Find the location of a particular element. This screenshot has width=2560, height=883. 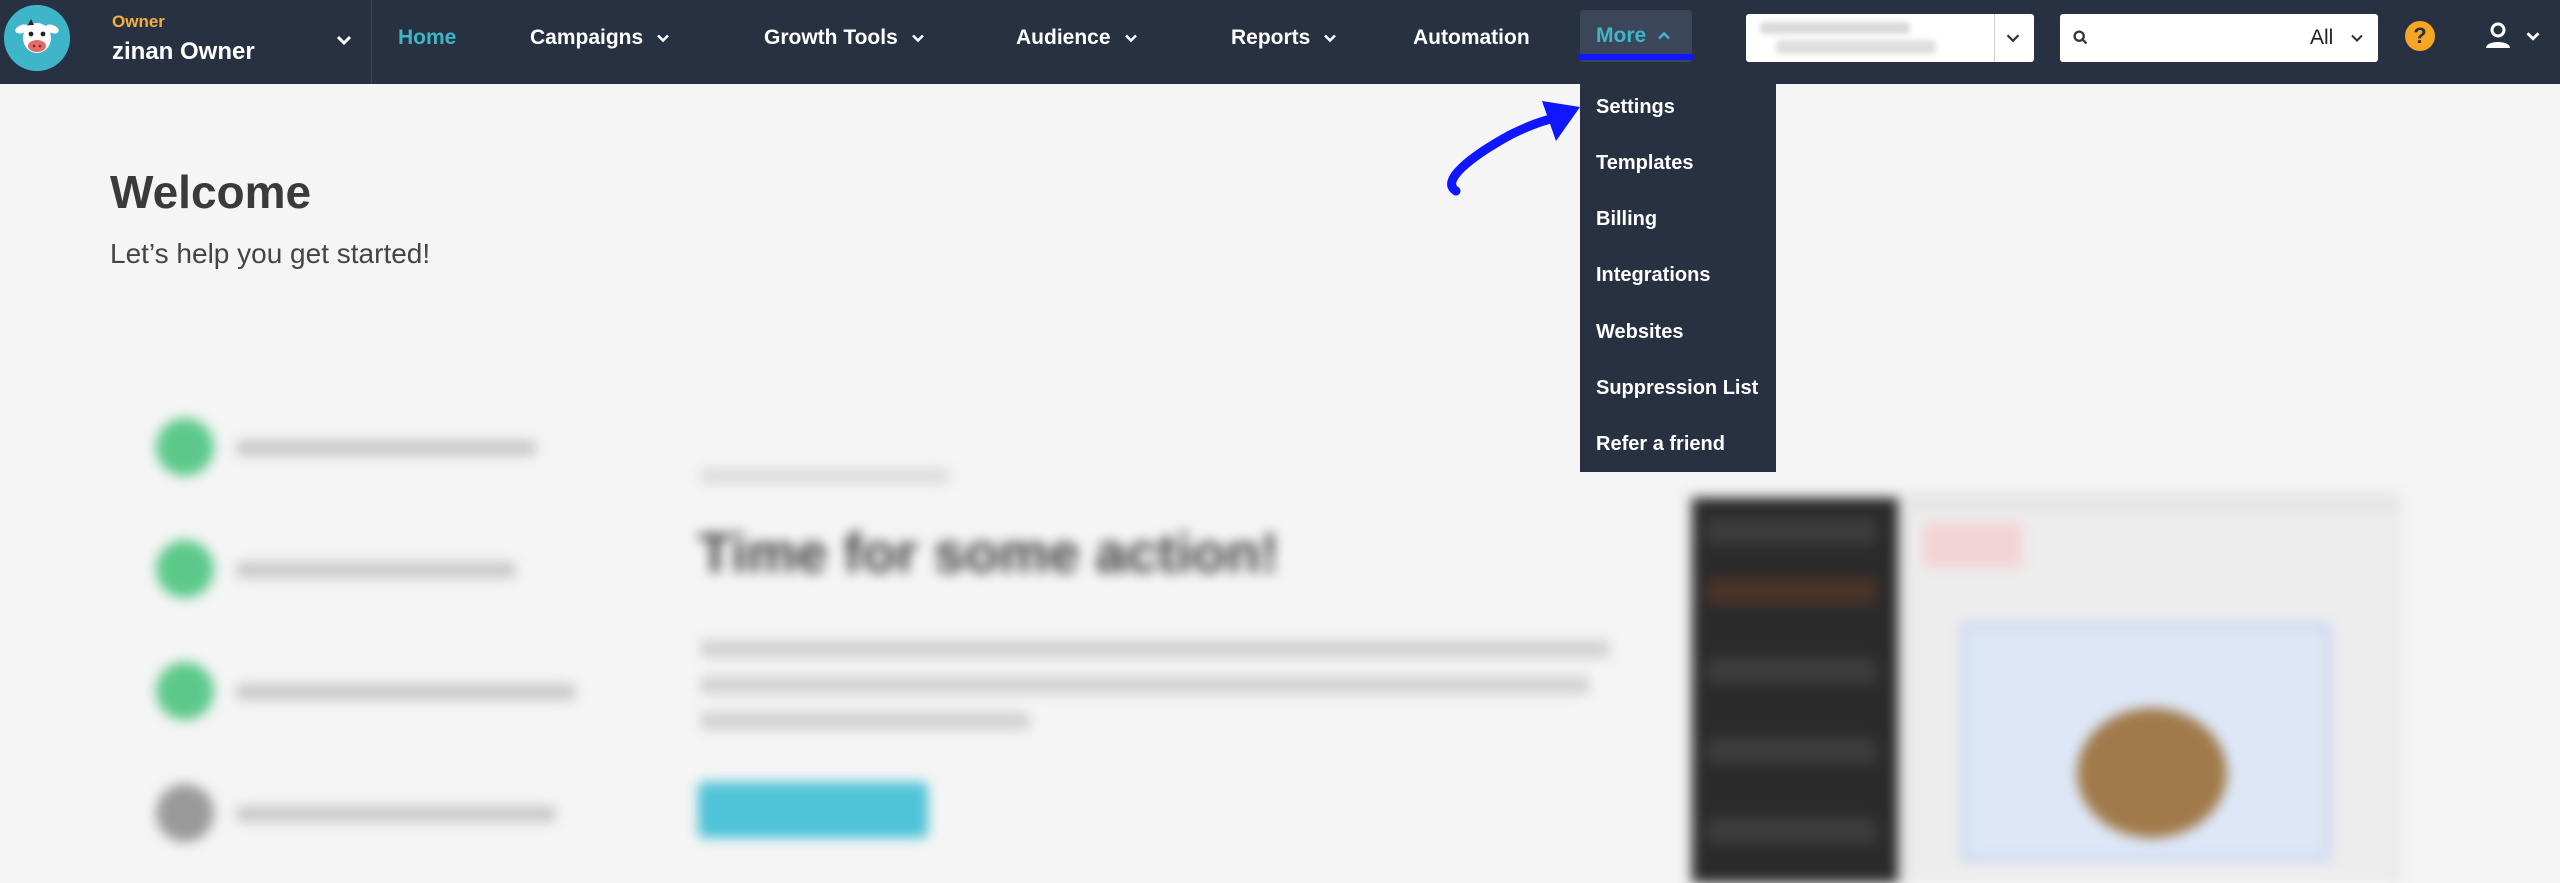

chevron-up-icon is located at coordinates (1664, 35).